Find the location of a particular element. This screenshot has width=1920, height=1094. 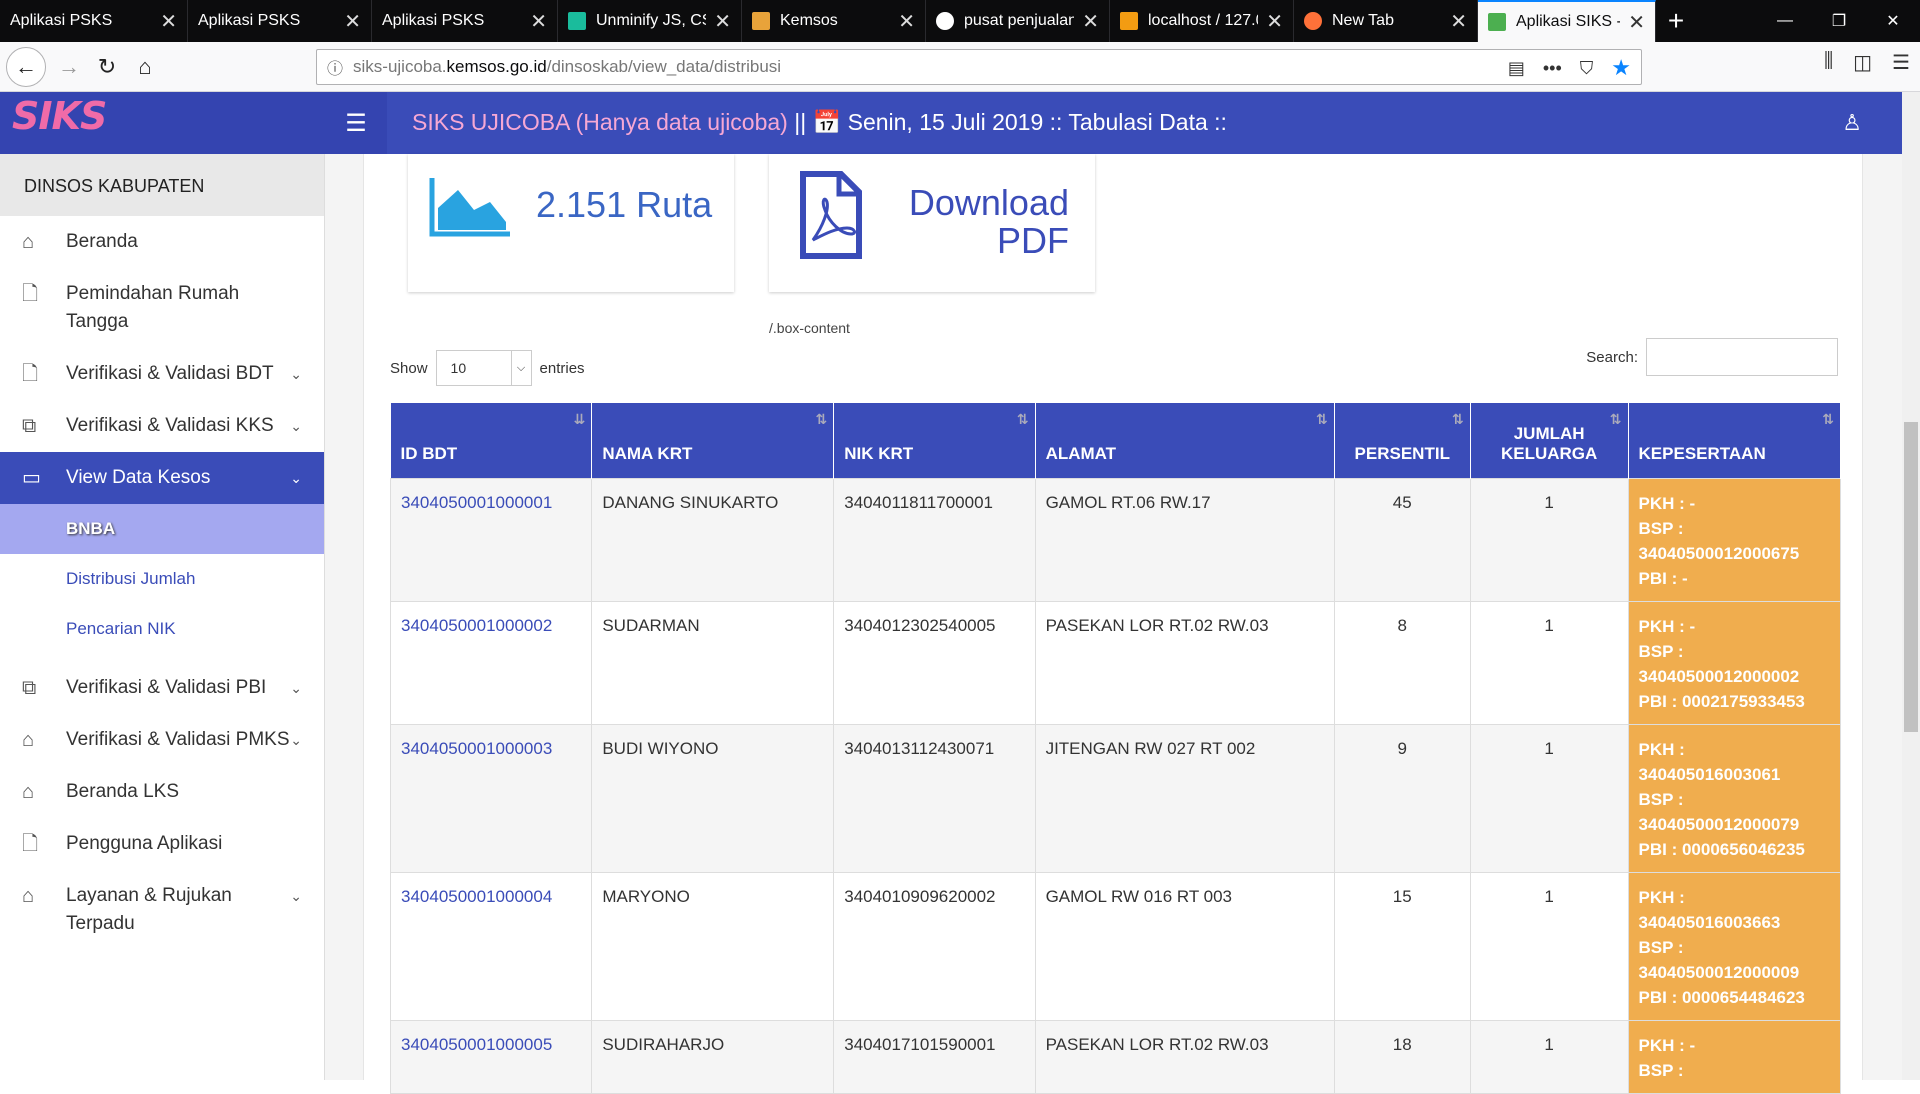

browser-tab: New Tab ✕ is located at coordinates (1386, 21).